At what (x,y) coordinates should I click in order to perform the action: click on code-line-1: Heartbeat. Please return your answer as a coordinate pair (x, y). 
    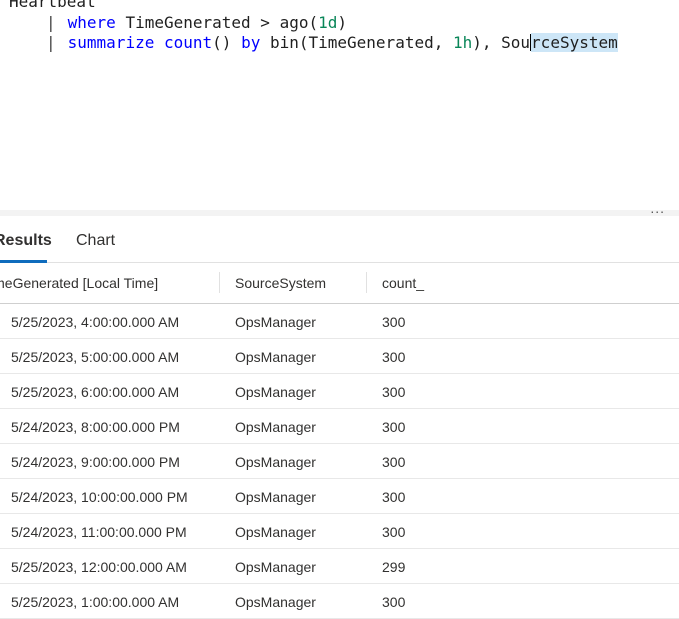
    Looking at the image, I should click on (52, 6).